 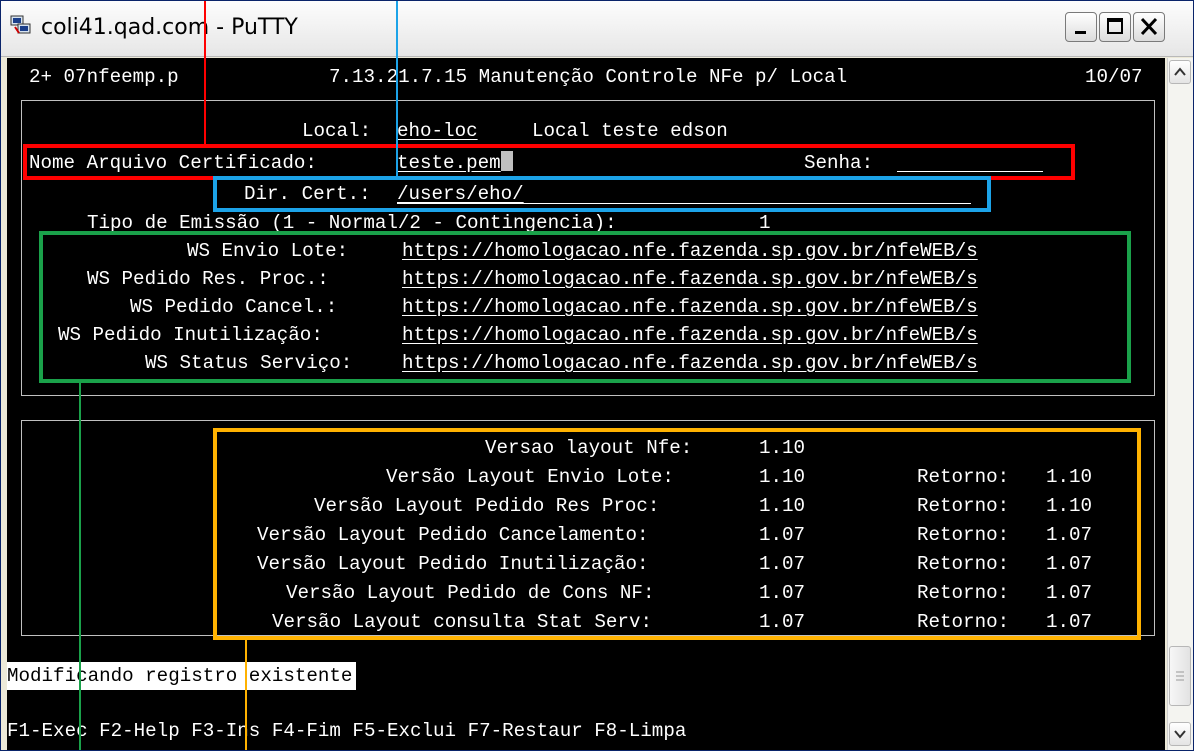 What do you see at coordinates (1081, 27) in the screenshot?
I see `minimize-button` at bounding box center [1081, 27].